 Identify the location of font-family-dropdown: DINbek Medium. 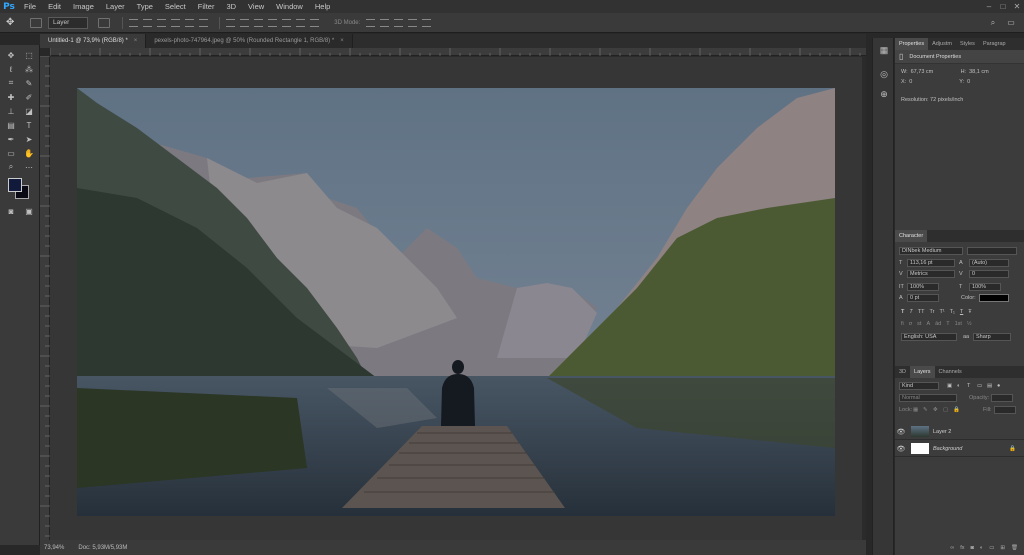
(931, 251).